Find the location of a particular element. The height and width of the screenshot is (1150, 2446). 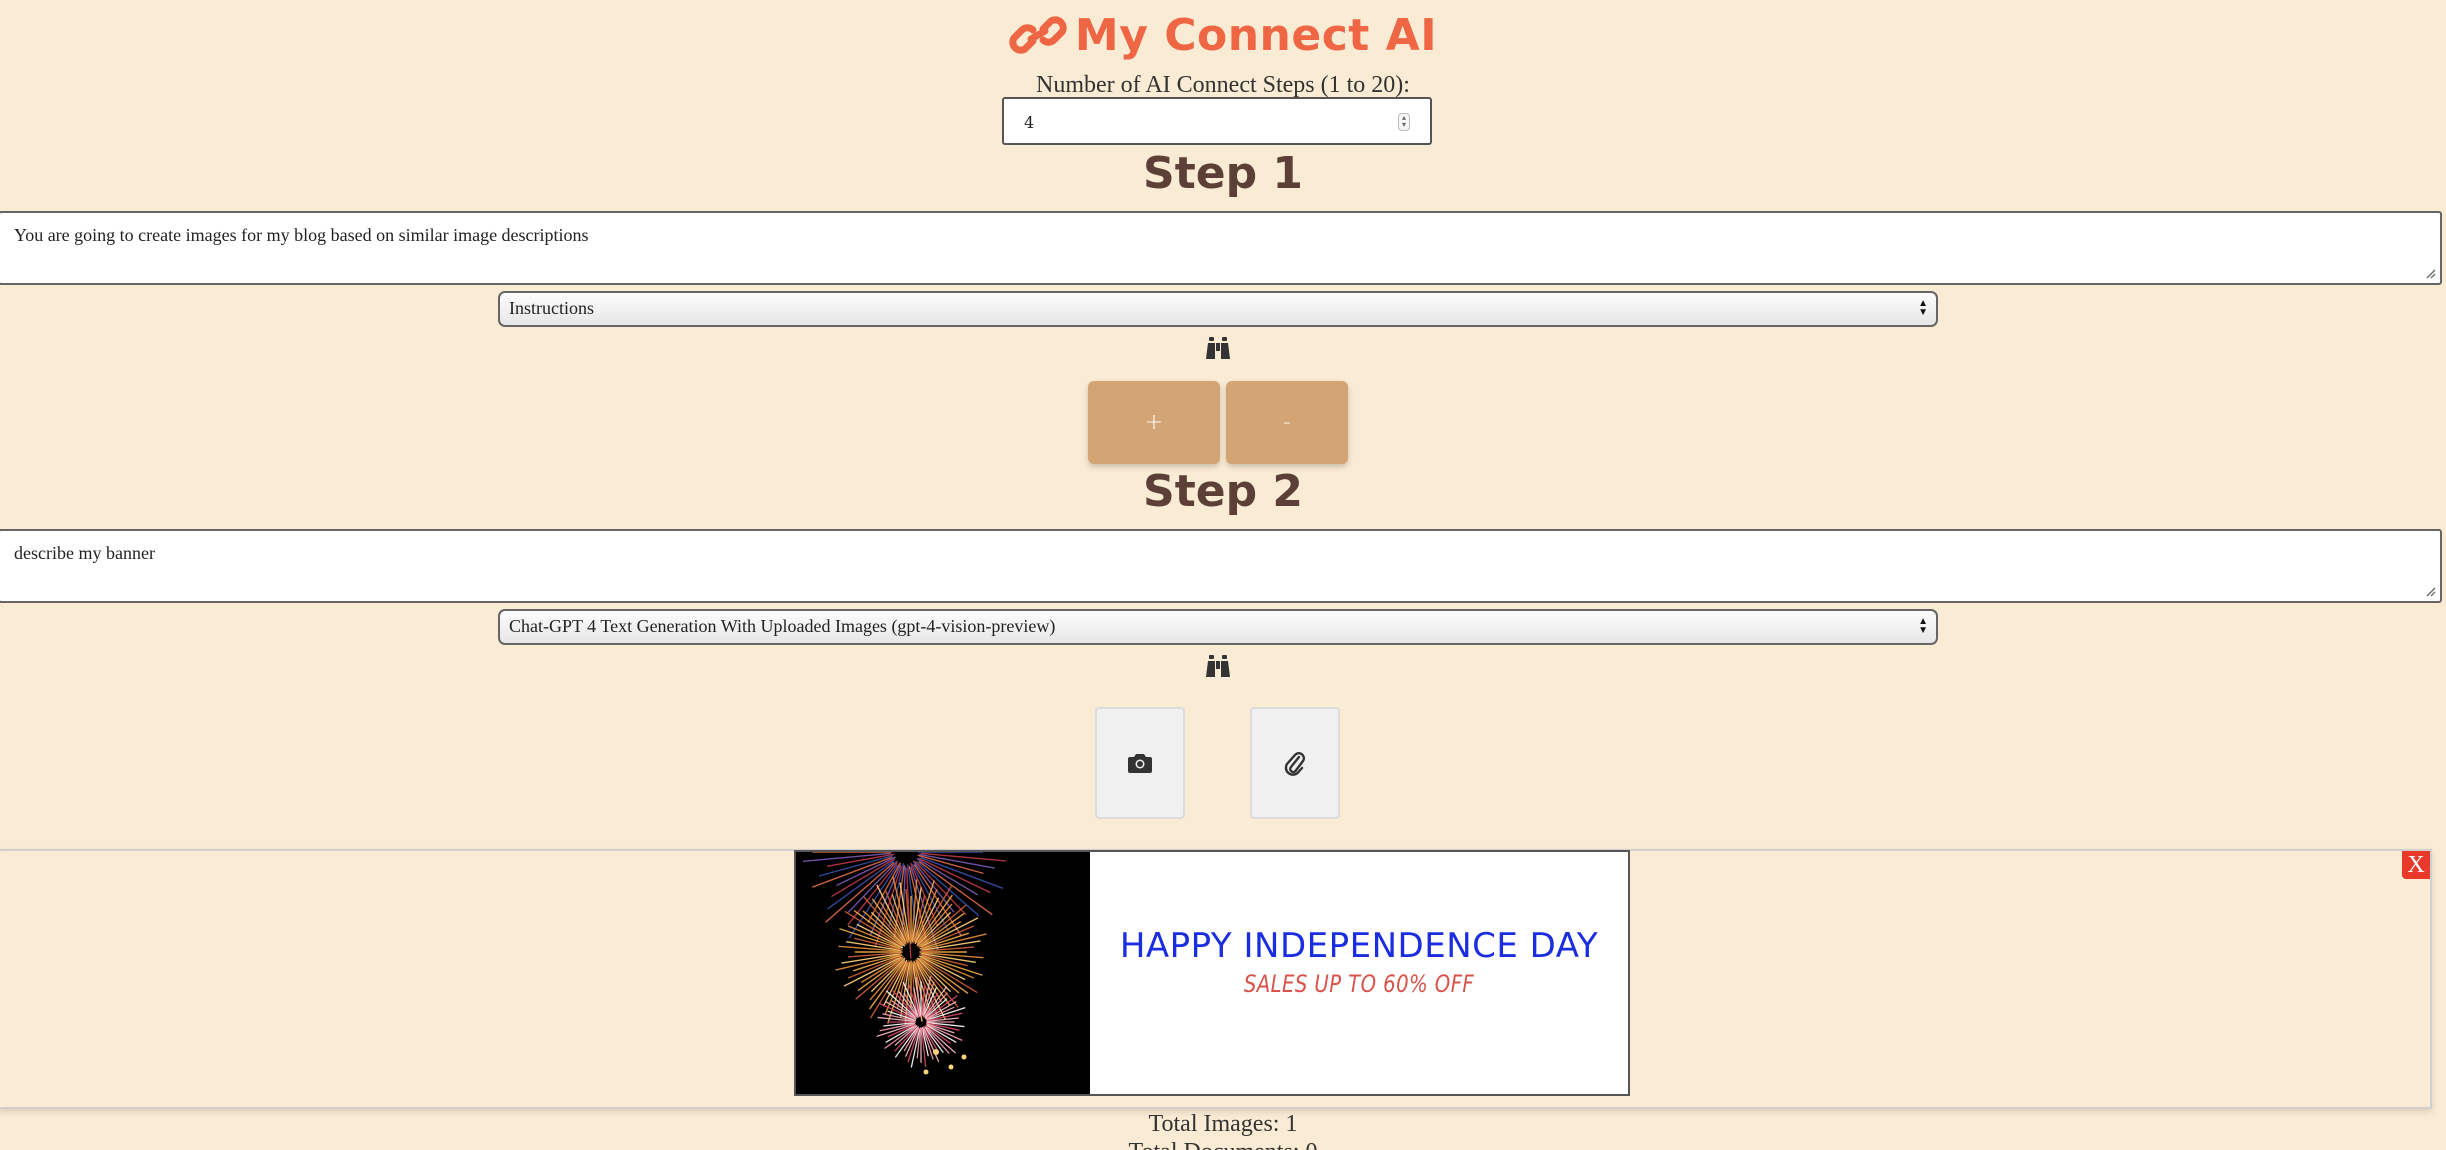

fireworks-image is located at coordinates (943, 973).